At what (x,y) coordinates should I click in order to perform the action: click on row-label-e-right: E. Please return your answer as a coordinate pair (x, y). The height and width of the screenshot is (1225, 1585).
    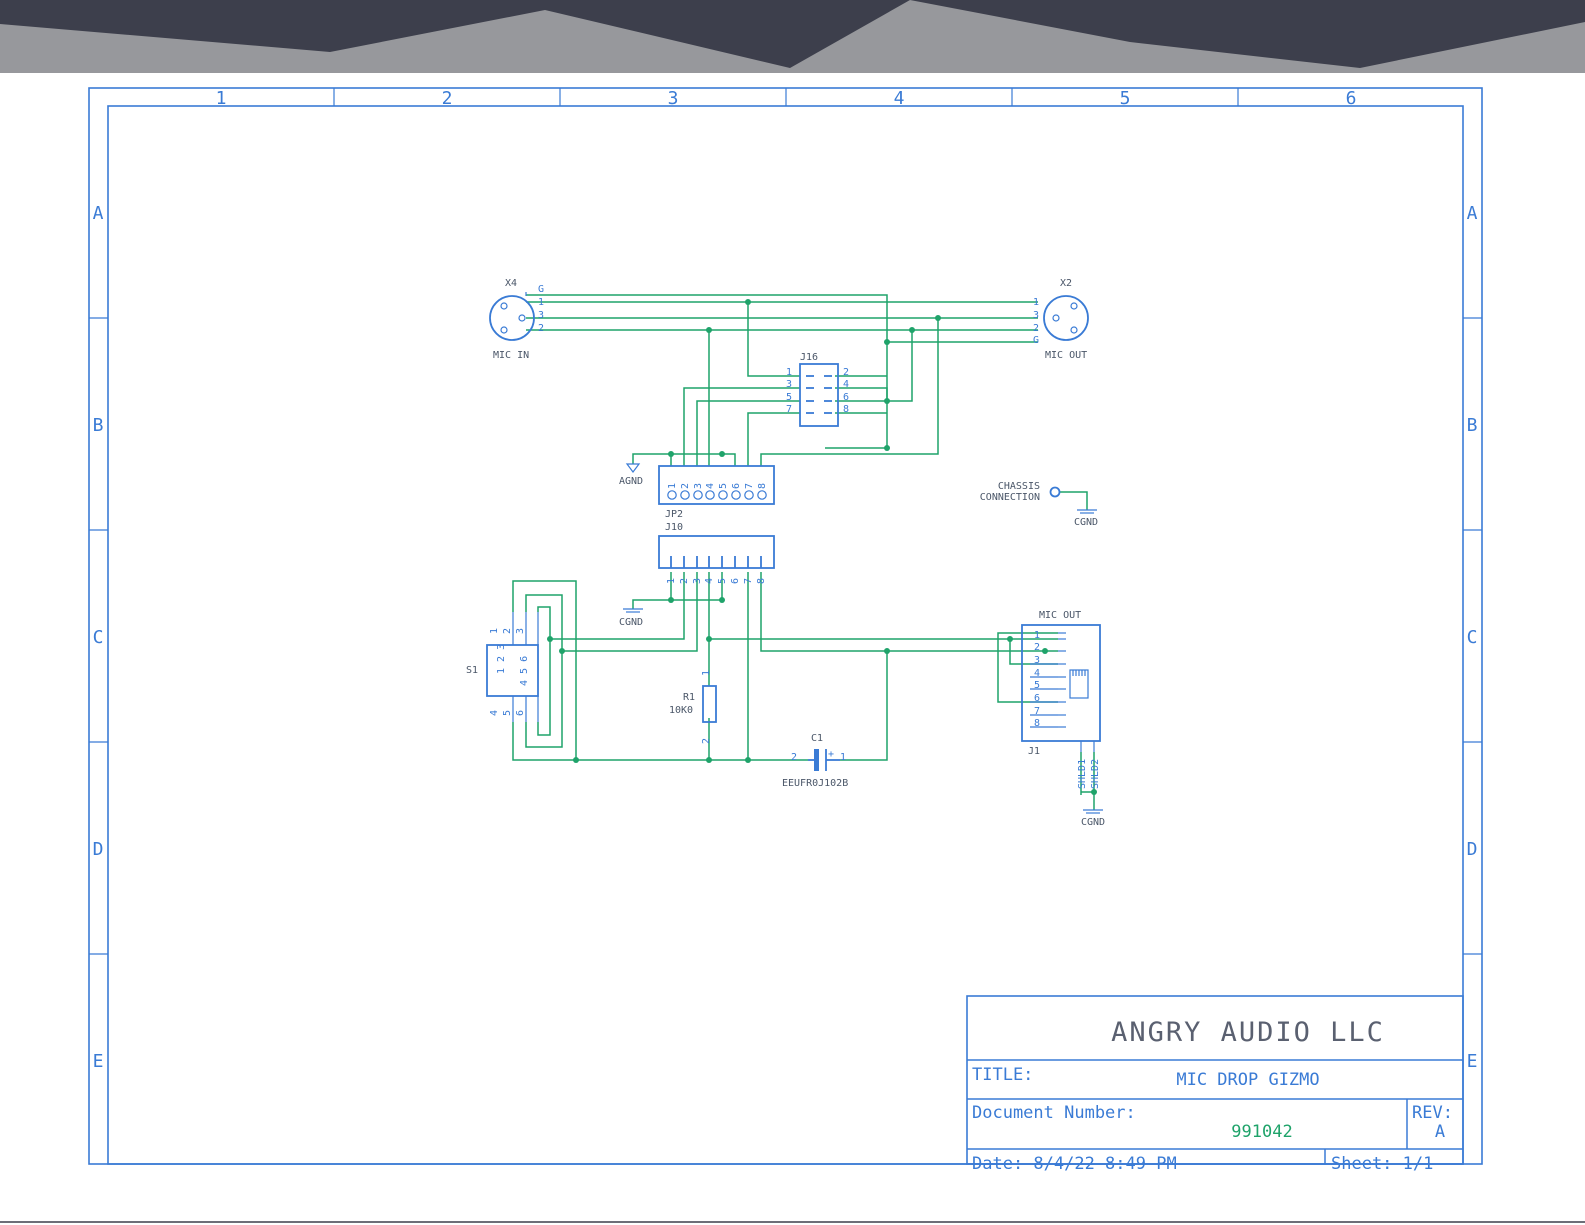
    Looking at the image, I should click on (1472, 1061).